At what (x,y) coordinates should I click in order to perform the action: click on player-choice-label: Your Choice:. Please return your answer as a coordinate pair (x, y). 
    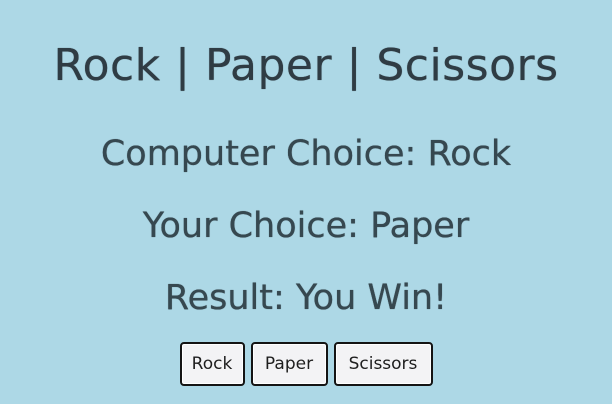
    Looking at the image, I should click on (250, 226).